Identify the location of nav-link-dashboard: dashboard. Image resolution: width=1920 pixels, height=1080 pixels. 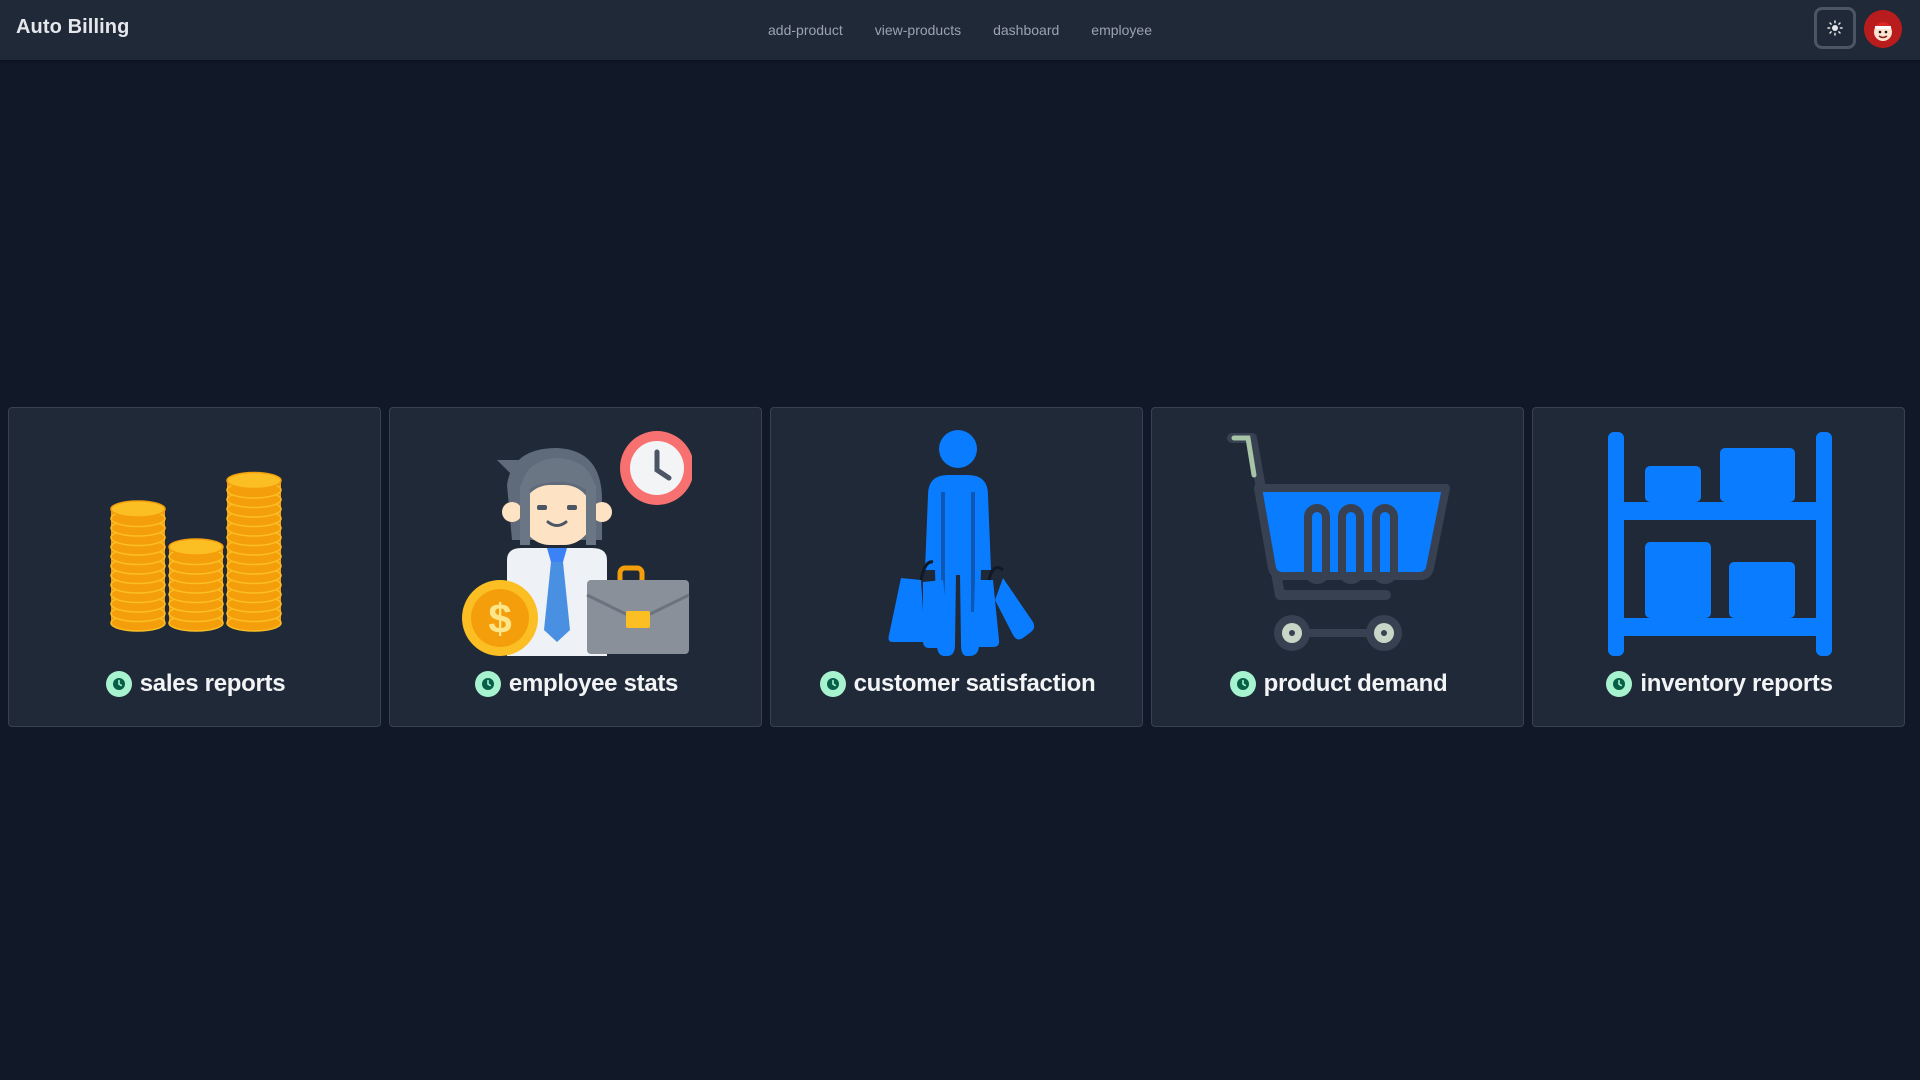
(1026, 30).